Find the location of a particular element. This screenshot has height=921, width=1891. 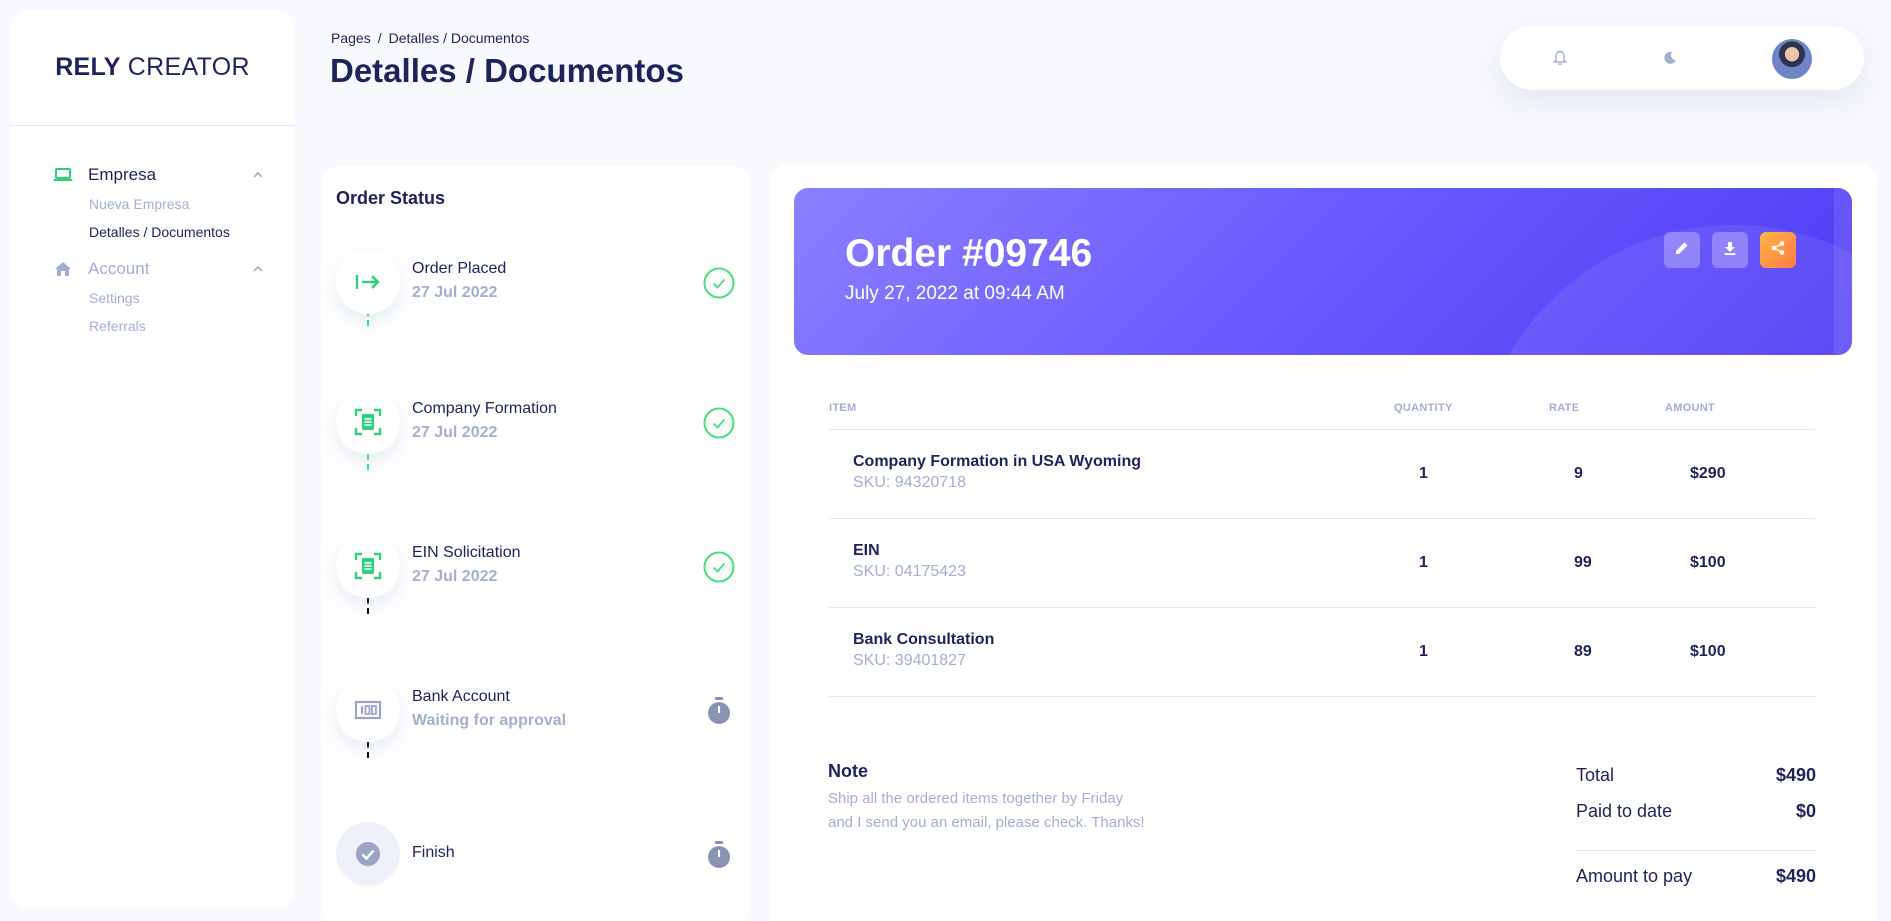

download-icon is located at coordinates (1730, 250).